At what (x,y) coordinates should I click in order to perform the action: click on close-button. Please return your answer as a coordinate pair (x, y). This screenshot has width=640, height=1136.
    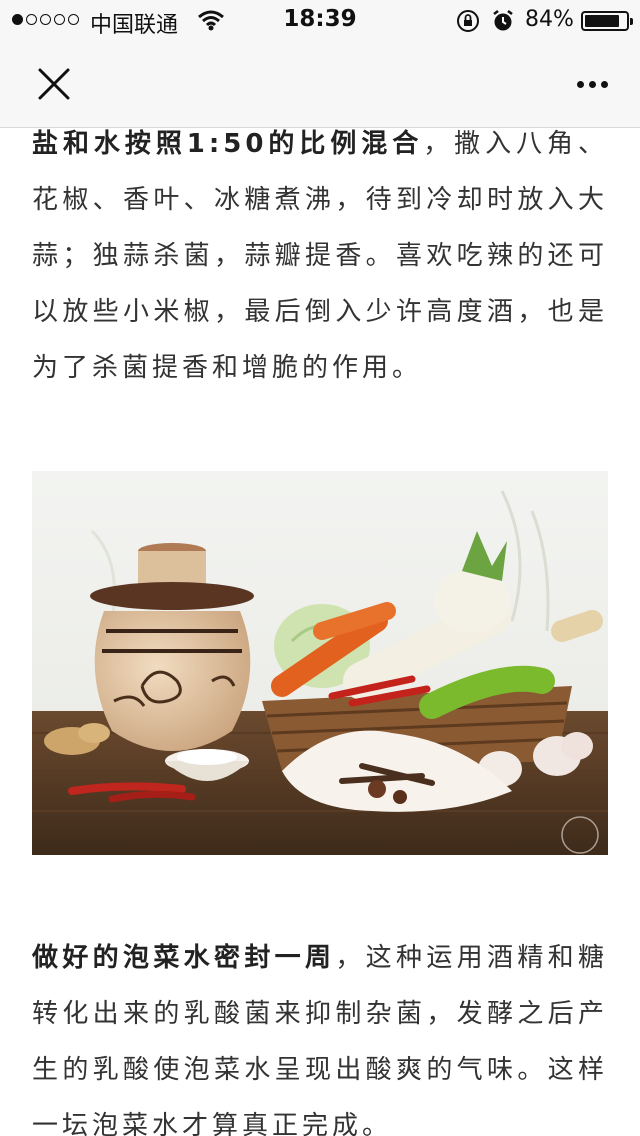
    Looking at the image, I should click on (54, 84).